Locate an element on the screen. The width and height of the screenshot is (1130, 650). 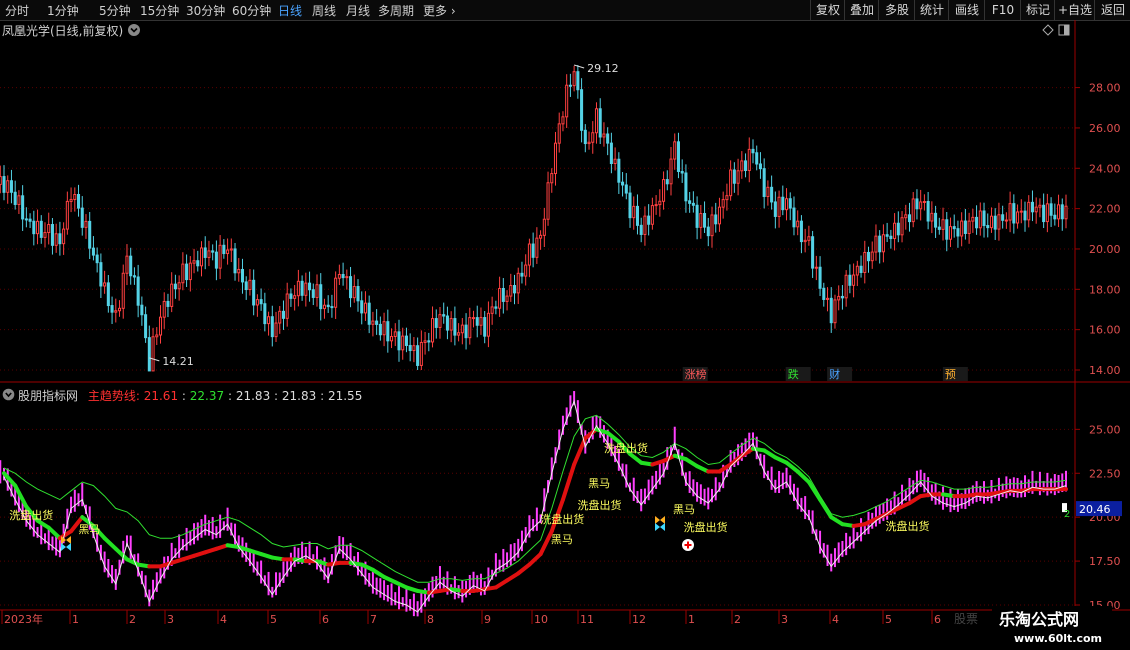
period-tab-5min: 5分钟 is located at coordinates (115, 10).